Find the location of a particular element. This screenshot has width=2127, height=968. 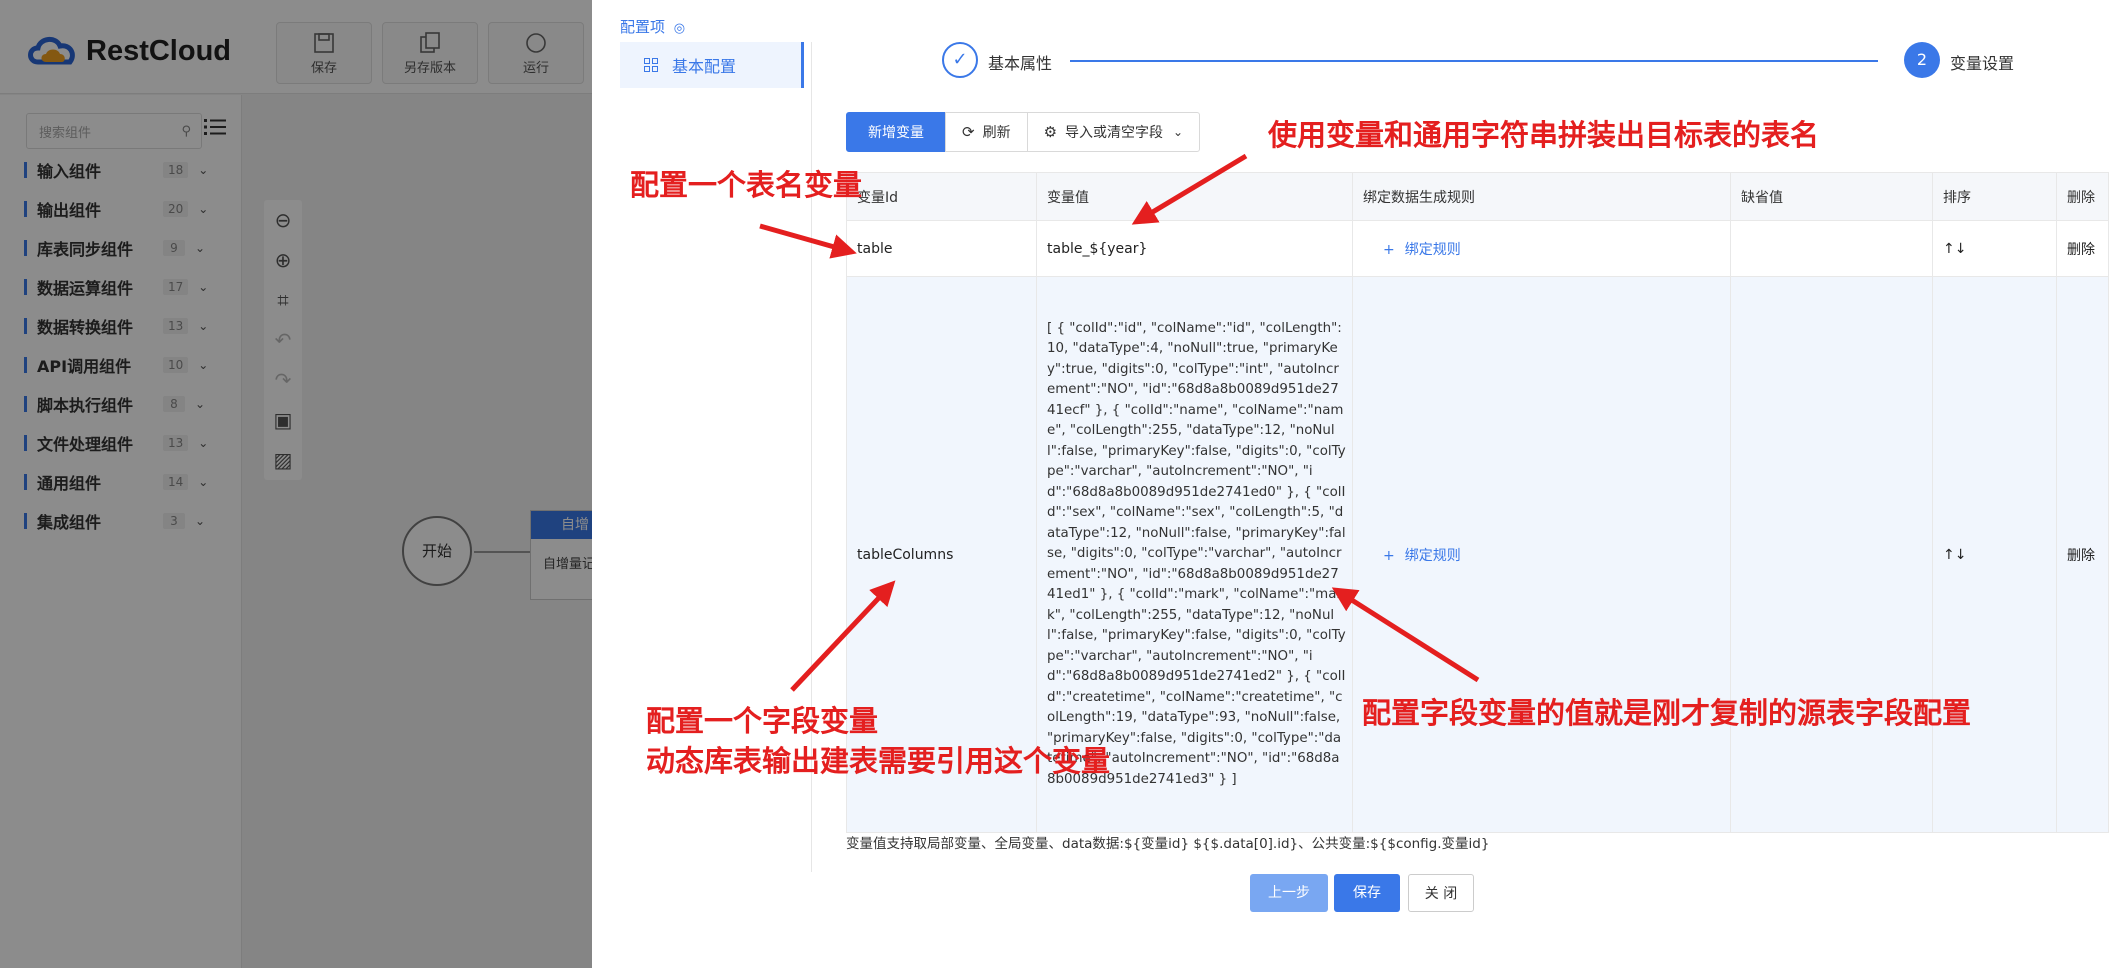

add-variable-button: 新增变量 is located at coordinates (896, 132).